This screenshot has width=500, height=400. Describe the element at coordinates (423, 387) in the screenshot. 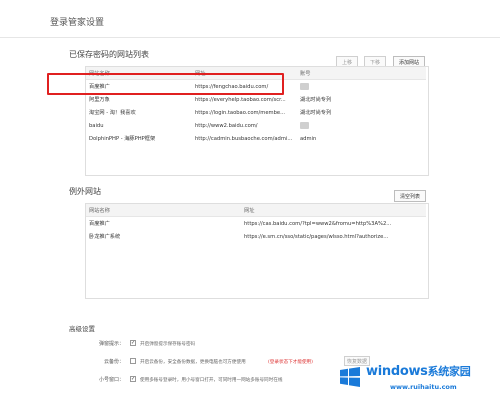

I see `watermark-url: www.ruihaitu.com` at that location.